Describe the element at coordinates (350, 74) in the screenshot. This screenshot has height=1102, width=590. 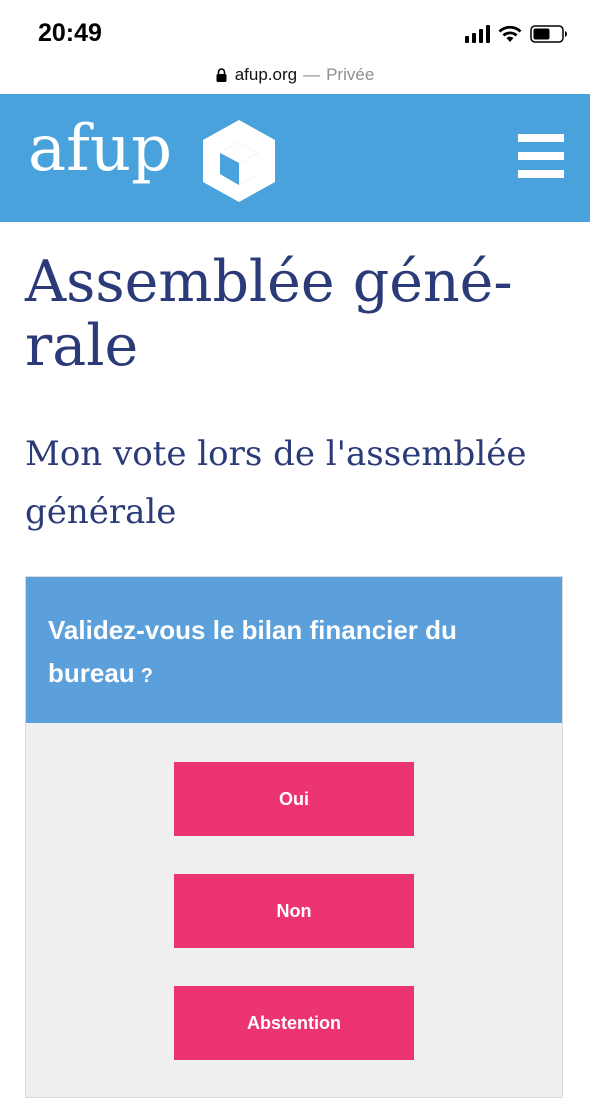
I see `browsing-mode: Privée` at that location.